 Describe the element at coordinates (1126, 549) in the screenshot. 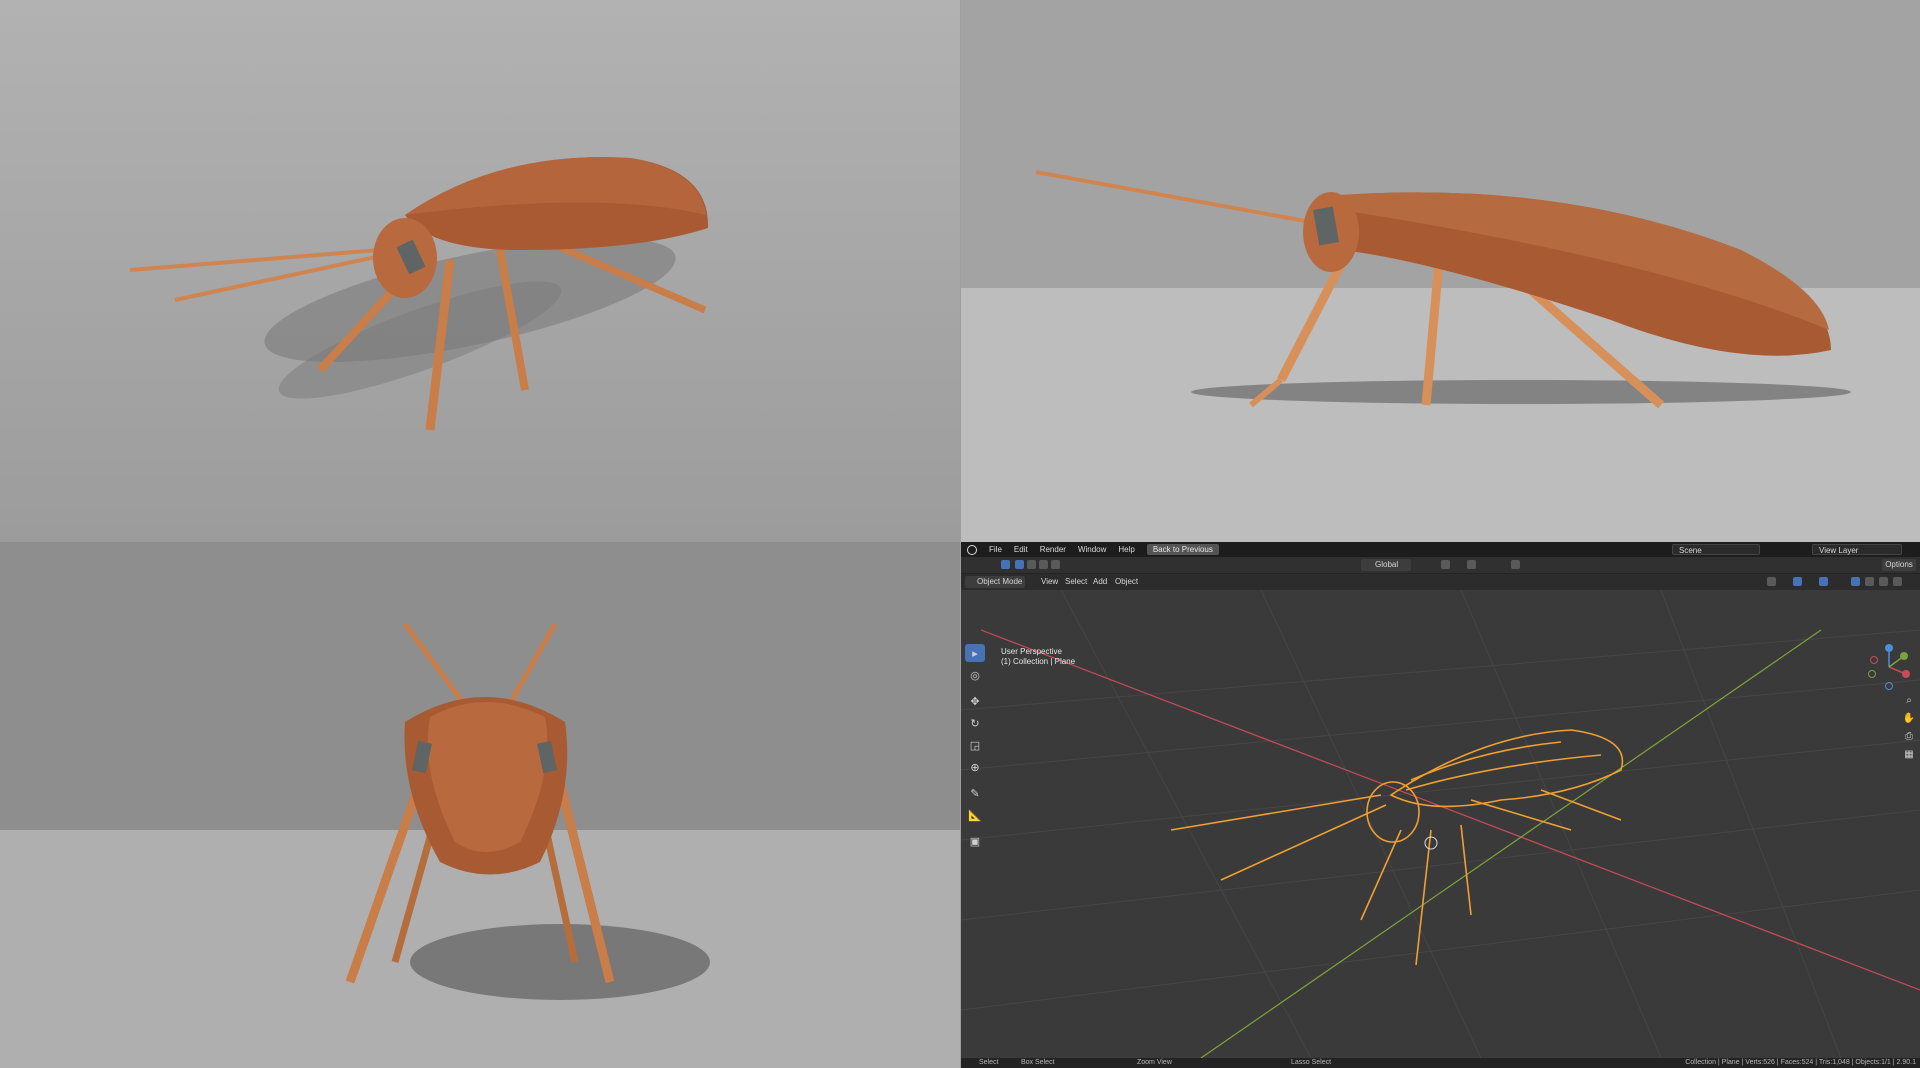

I see `menu-help: Help` at that location.